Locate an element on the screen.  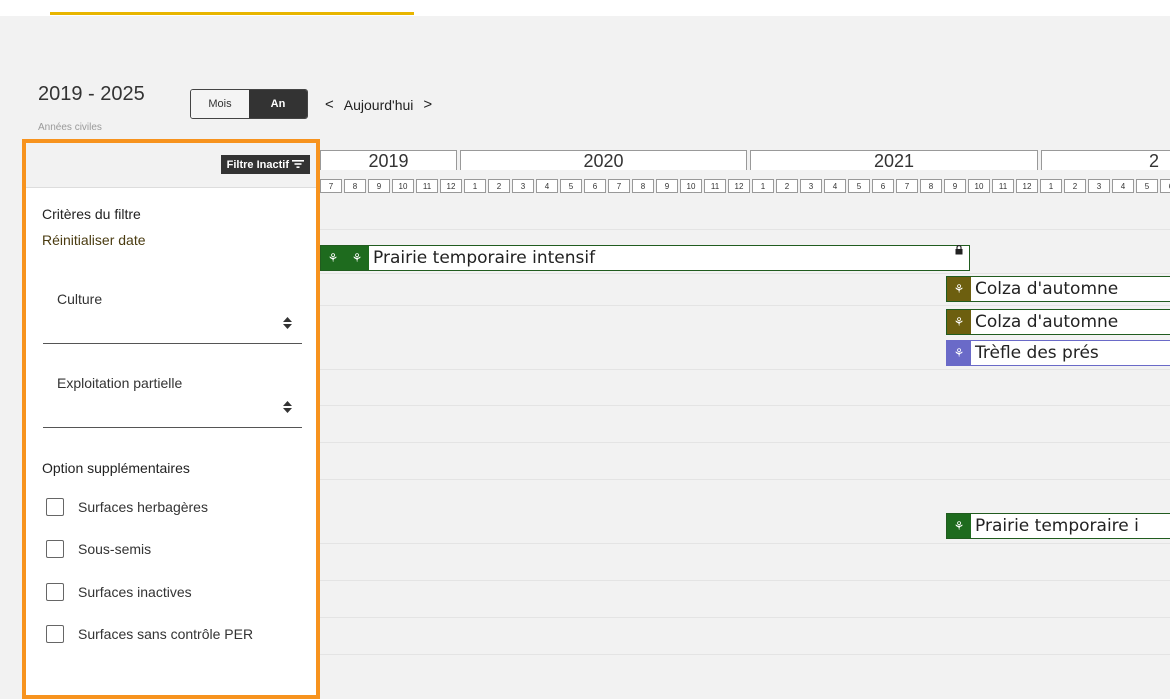
filter-toggle-button: Filtre Inactif is located at coordinates (265, 164).